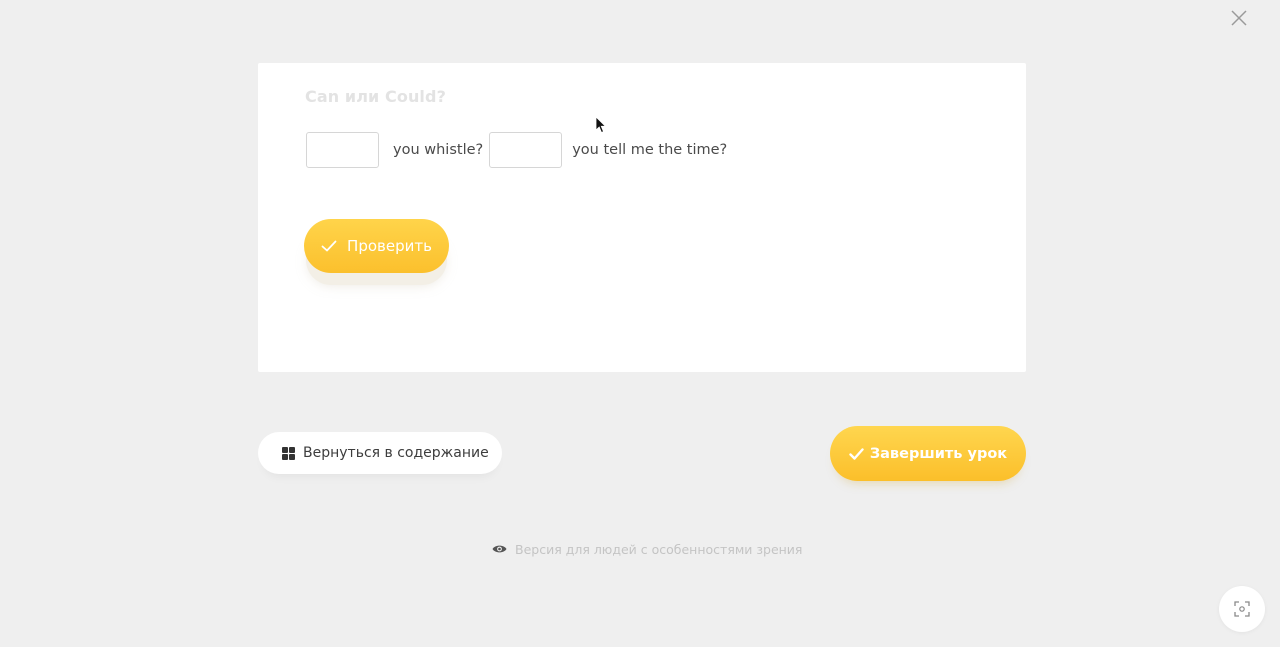 The height and width of the screenshot is (647, 1280). I want to click on close-button, so click(1239, 18).